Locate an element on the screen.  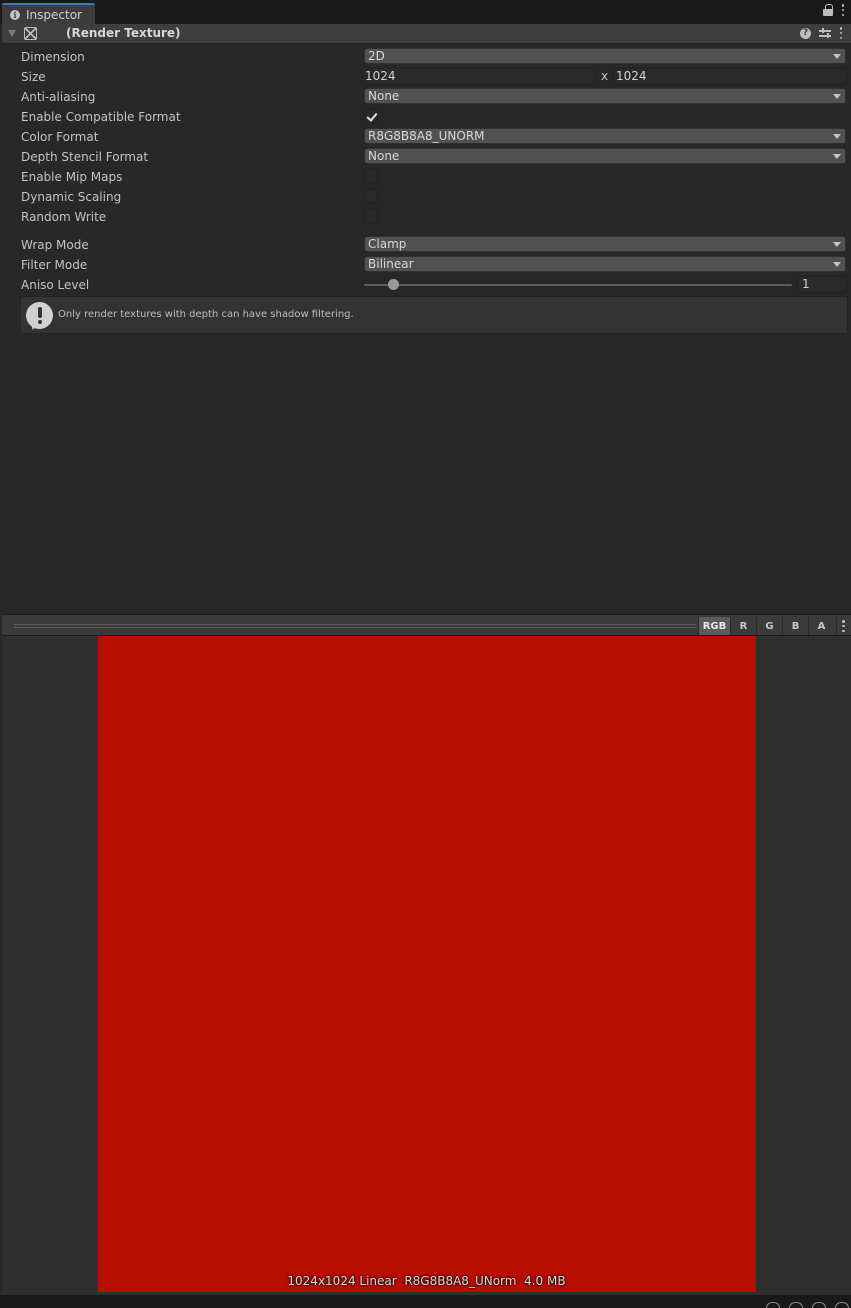
row-compatible-format: Enable Compatible Format is located at coordinates (425, 117).